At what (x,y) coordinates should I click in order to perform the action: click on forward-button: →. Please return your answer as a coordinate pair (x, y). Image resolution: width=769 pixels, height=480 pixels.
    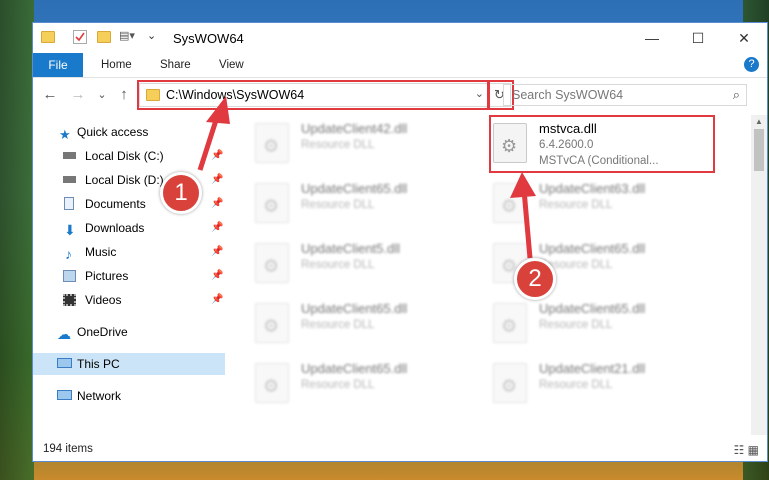
    Looking at the image, I should click on (78, 95).